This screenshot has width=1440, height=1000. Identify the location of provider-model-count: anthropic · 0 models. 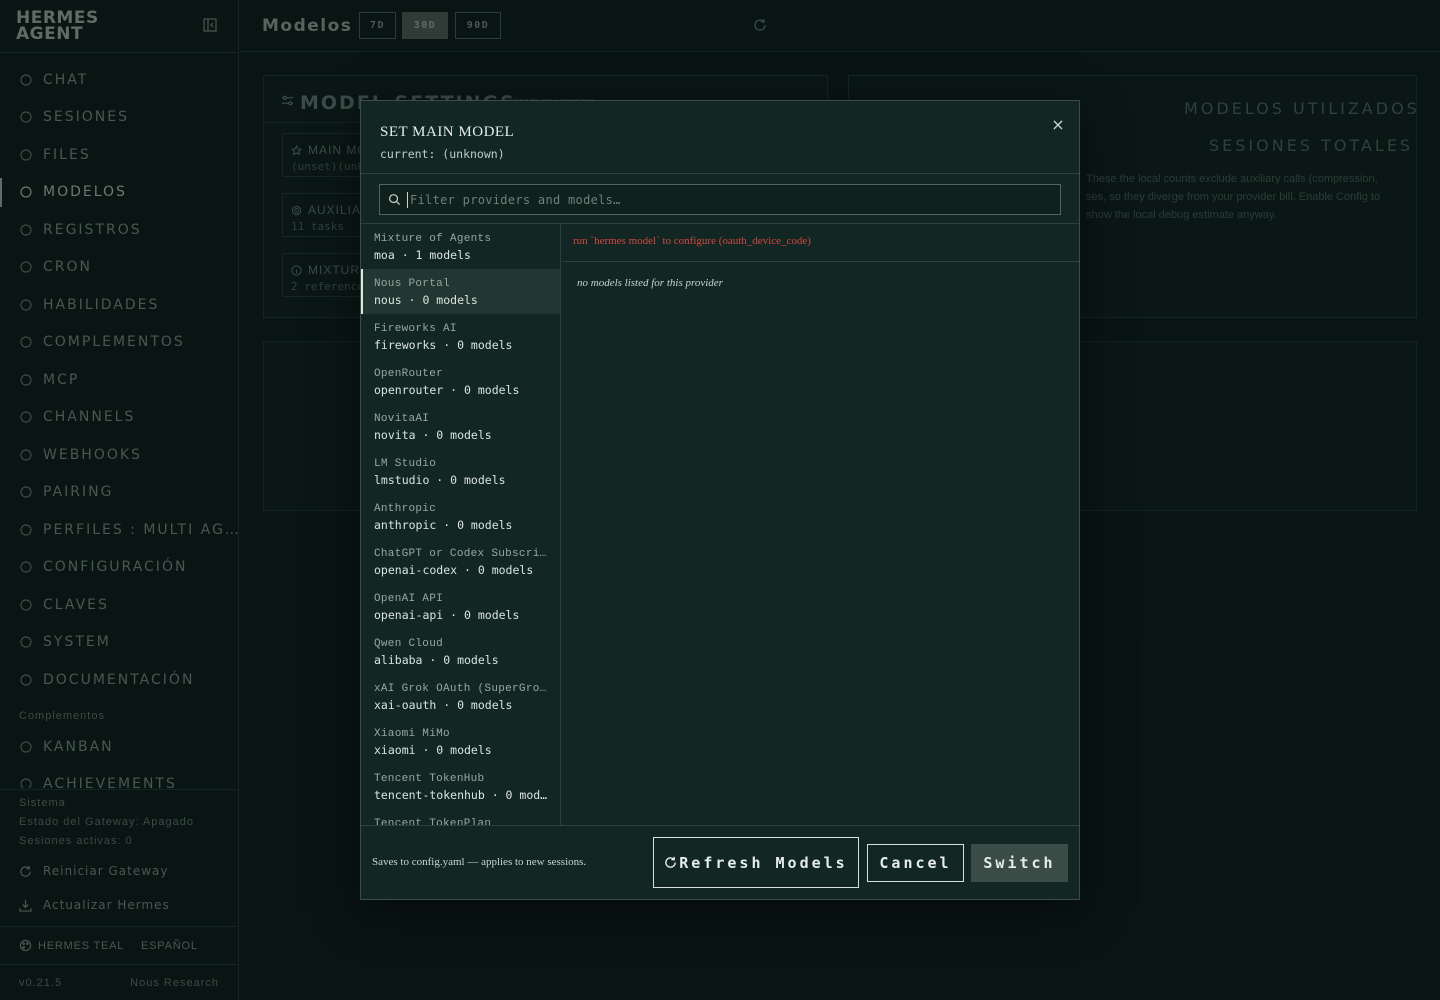
(443, 525).